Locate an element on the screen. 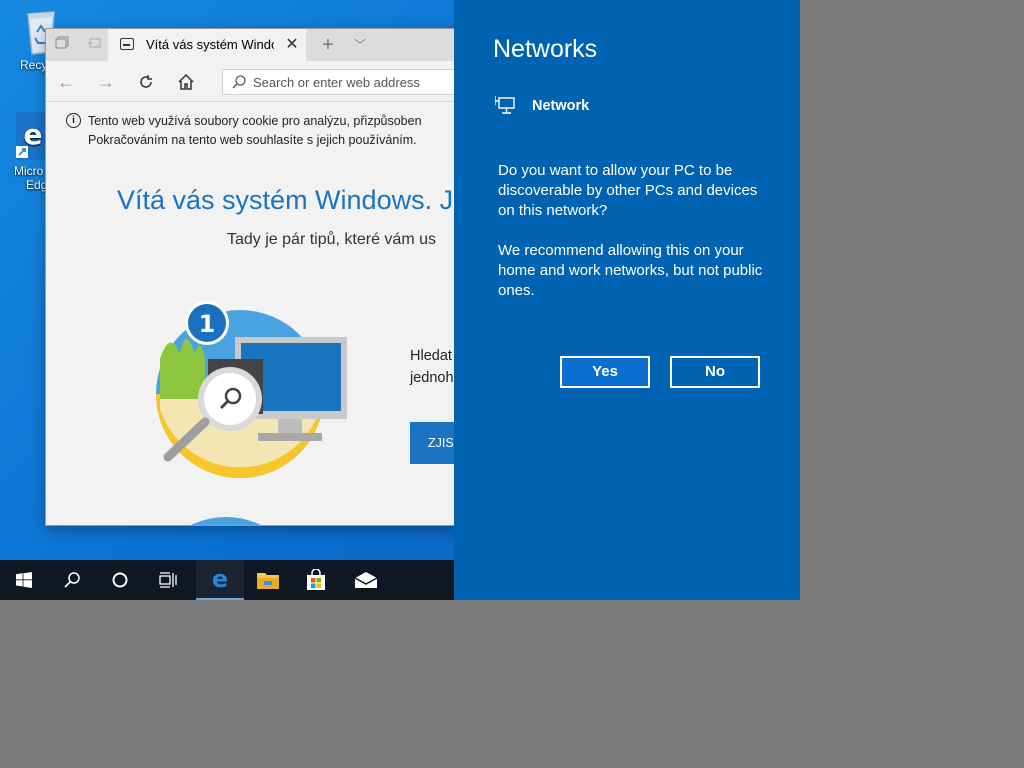 This screenshot has width=1024, height=768. home-button is located at coordinates (186, 82).